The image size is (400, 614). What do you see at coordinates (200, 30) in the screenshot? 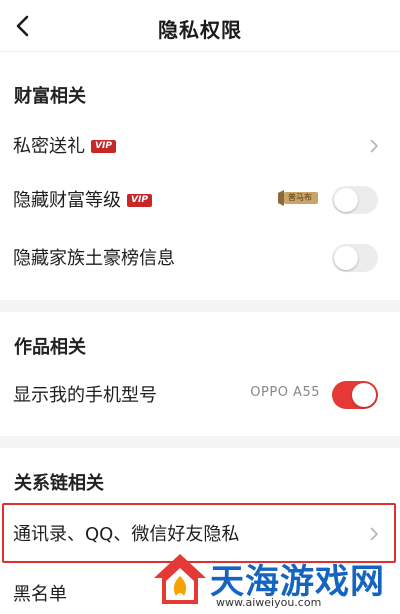
I see `page-title: 隐私权限` at bounding box center [200, 30].